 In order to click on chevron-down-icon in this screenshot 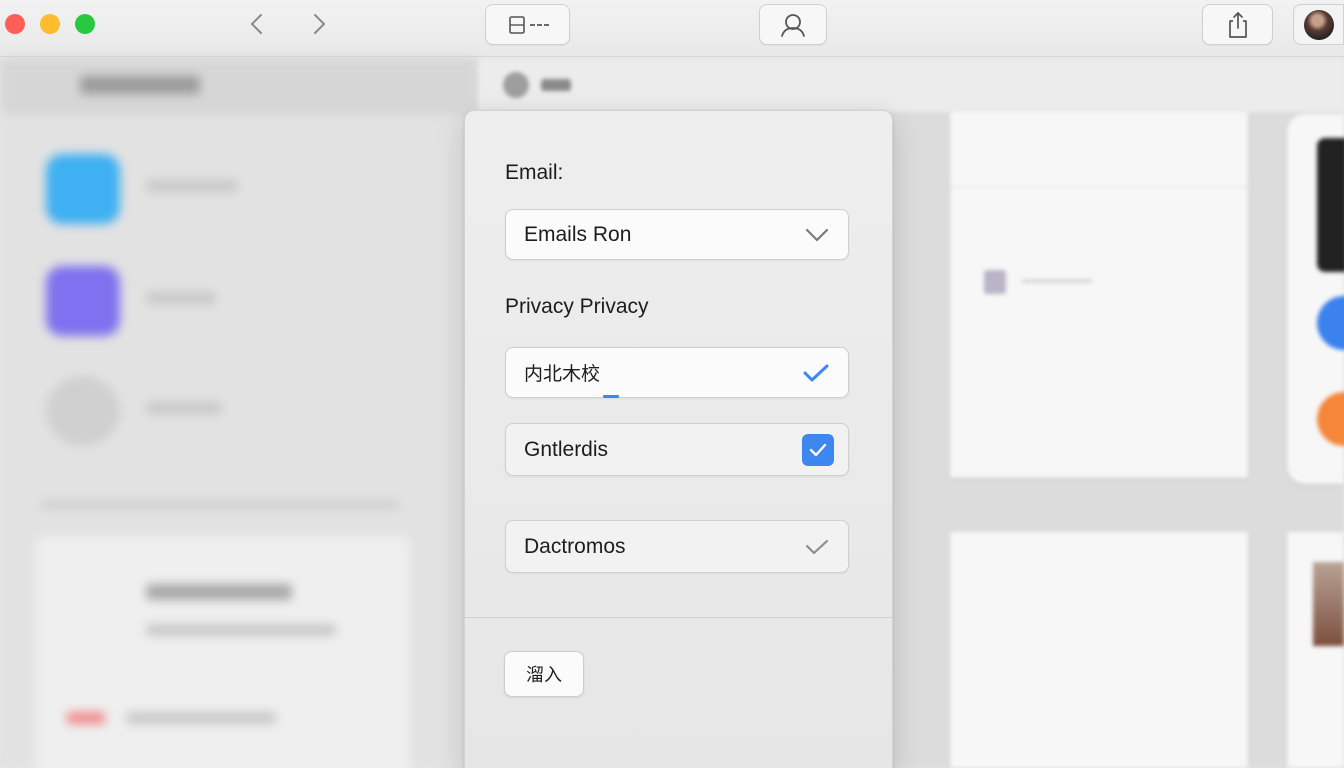, I will do `click(817, 234)`.